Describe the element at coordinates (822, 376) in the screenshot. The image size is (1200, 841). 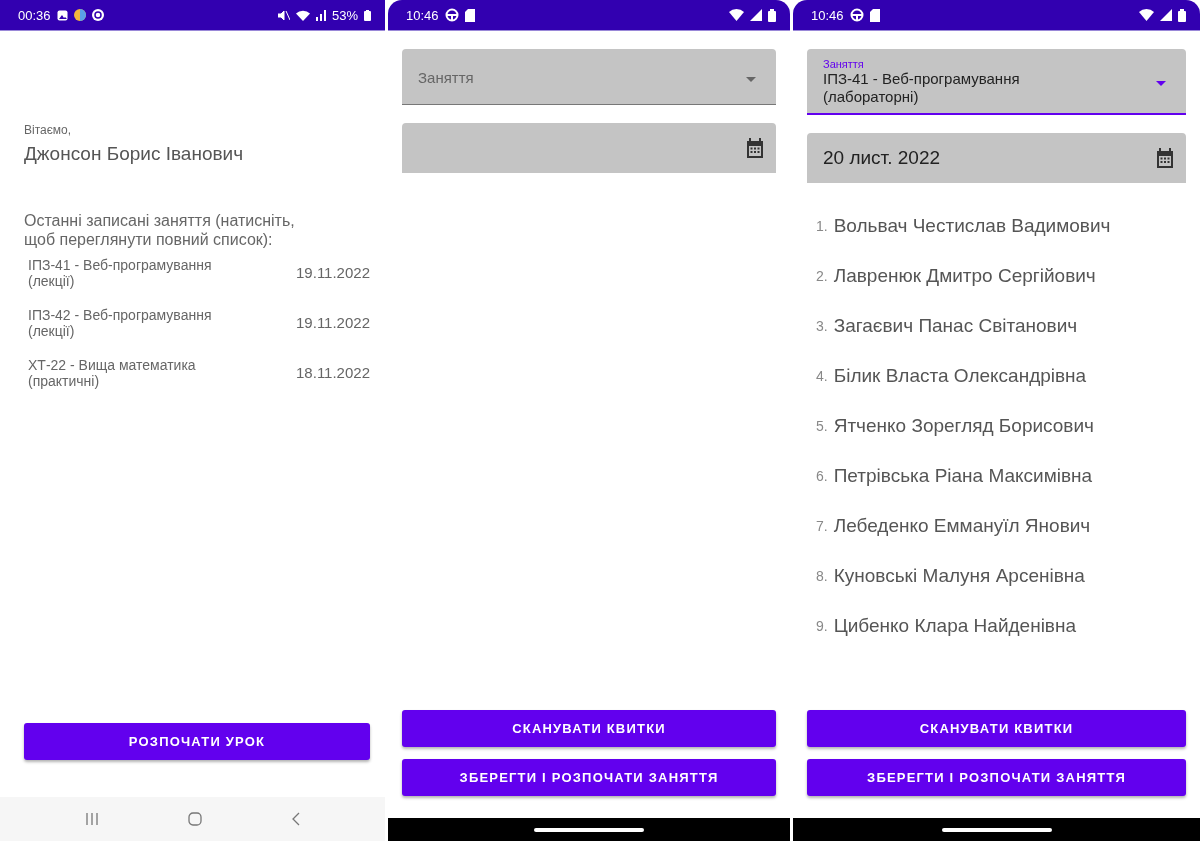
I see `list-number: 4.` at that location.